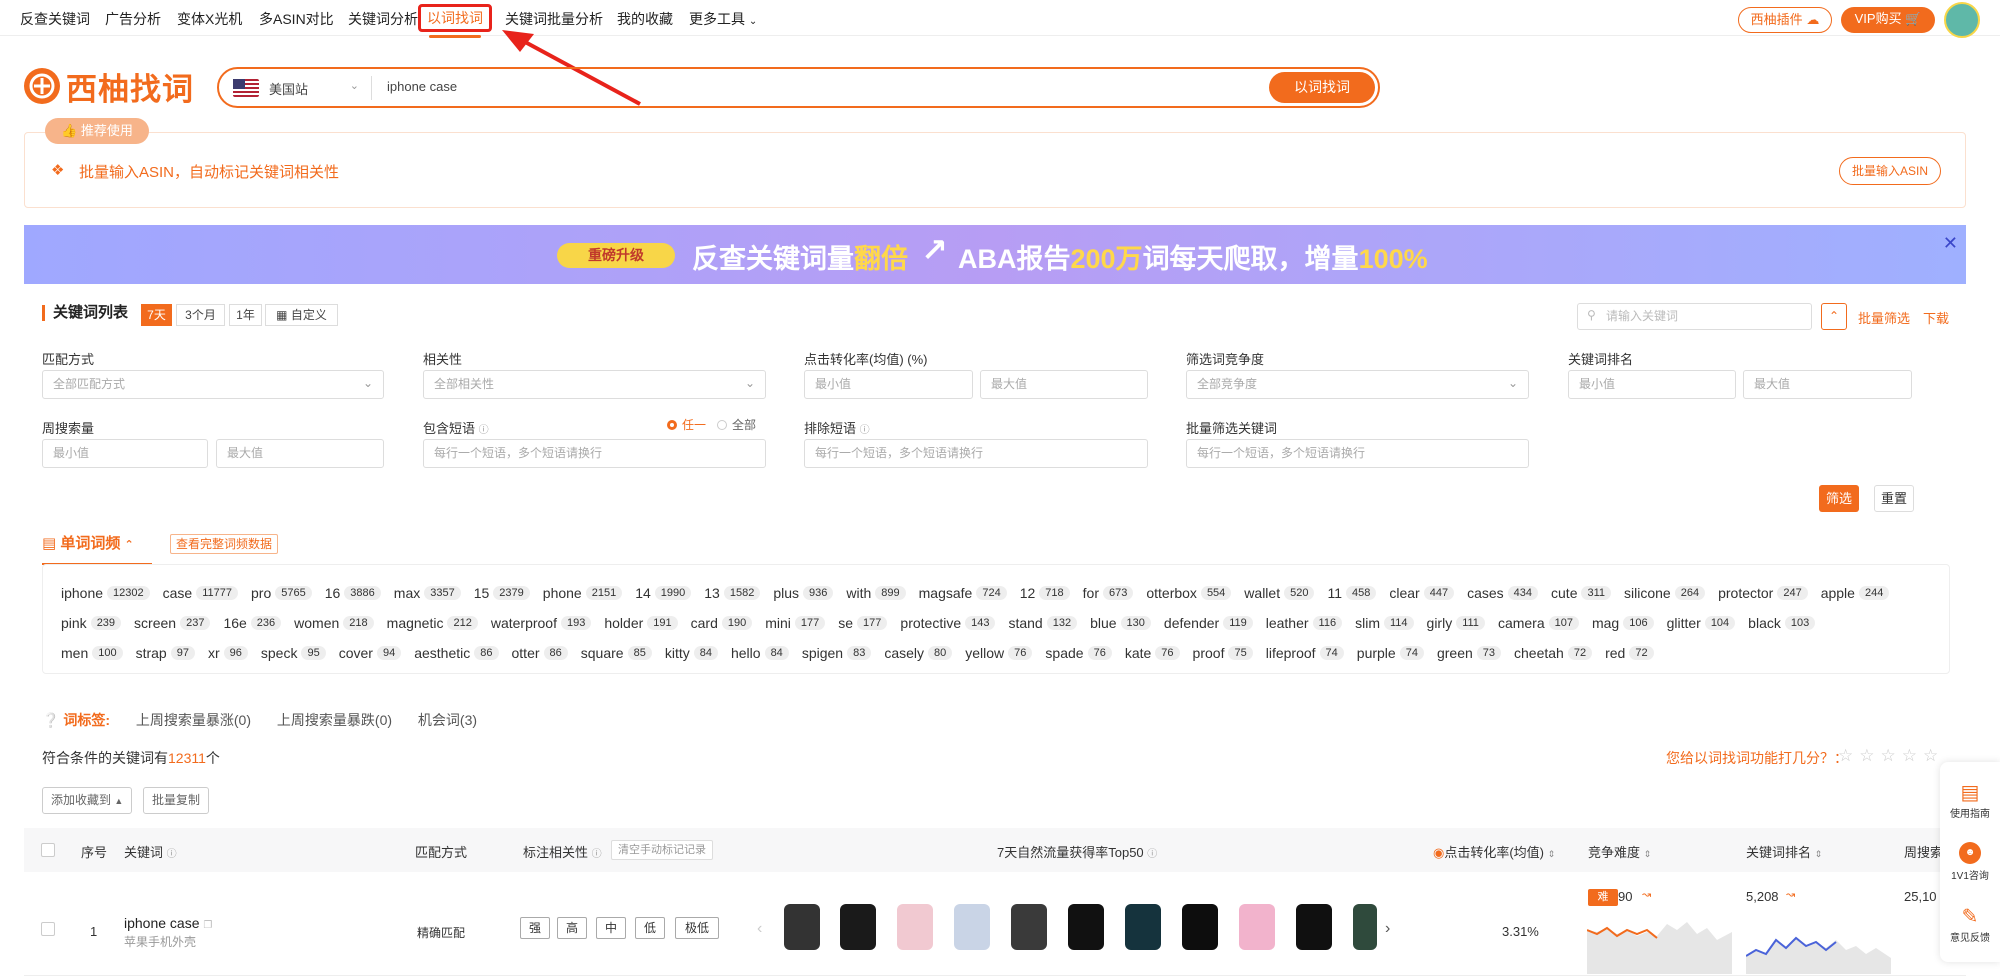 The image size is (2000, 976). What do you see at coordinates (1305, 653) in the screenshot?
I see `word-freq-item: lifeproof 74` at bounding box center [1305, 653].